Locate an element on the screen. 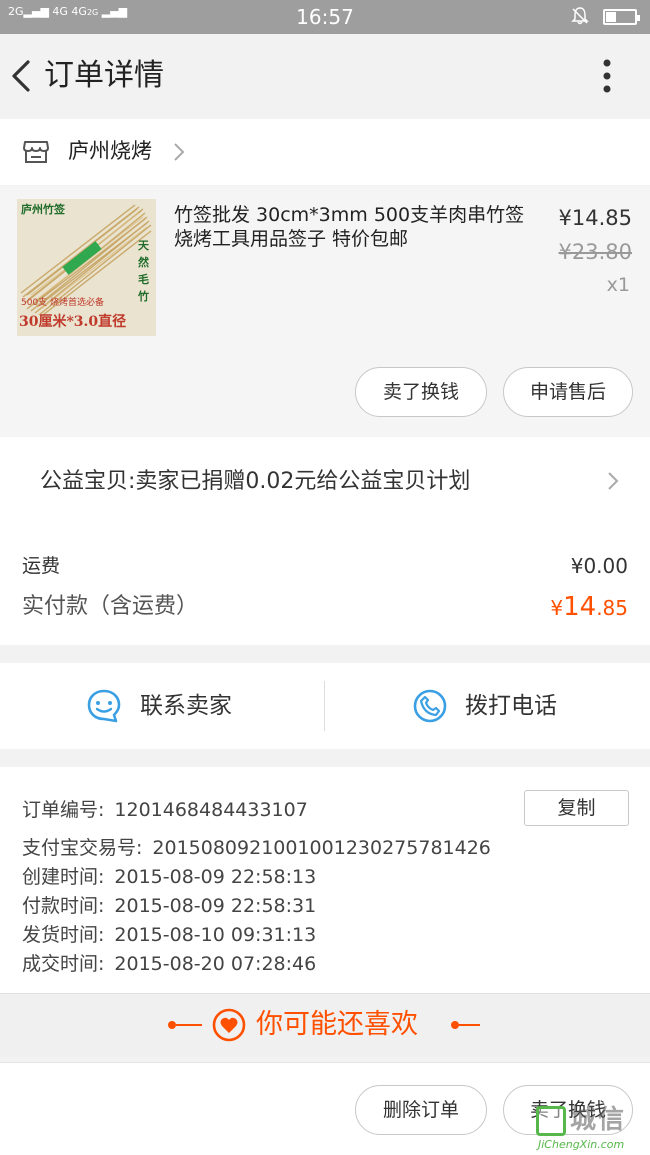 The width and height of the screenshot is (650, 1155). completed-time-row: 成交时间: 2015-08-20 07:28:46 is located at coordinates (169, 964).